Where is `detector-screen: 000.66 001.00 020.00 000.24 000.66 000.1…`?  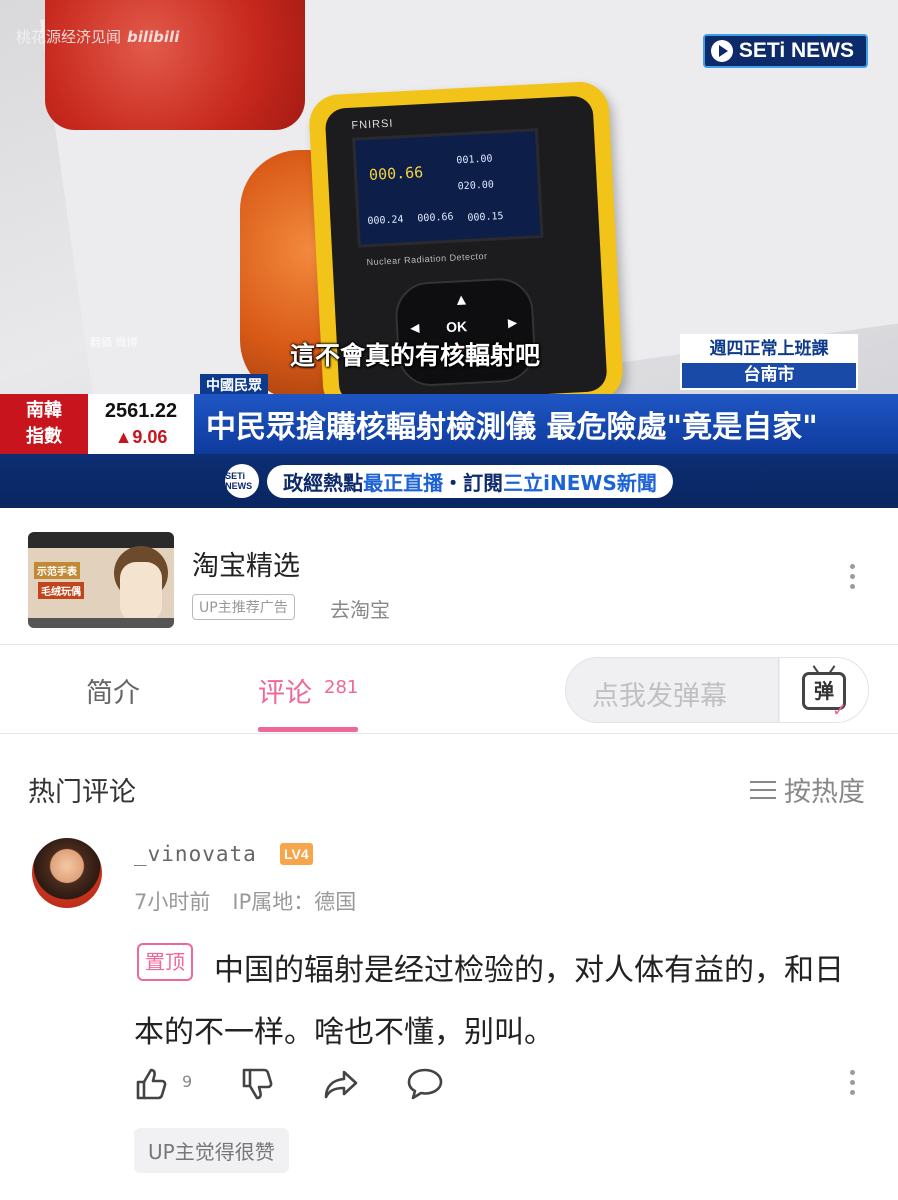
detector-screen: 000.66 001.00 020.00 000.24 000.66 000.1… is located at coordinates (448, 188).